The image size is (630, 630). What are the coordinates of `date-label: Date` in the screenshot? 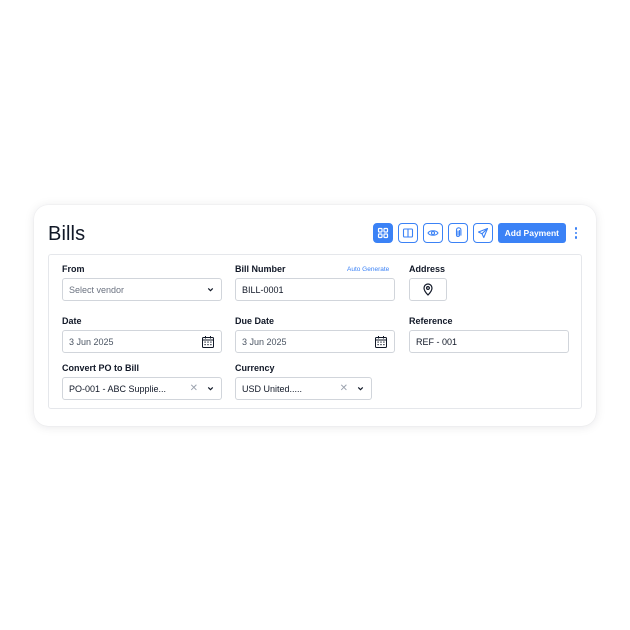 It's located at (72, 321).